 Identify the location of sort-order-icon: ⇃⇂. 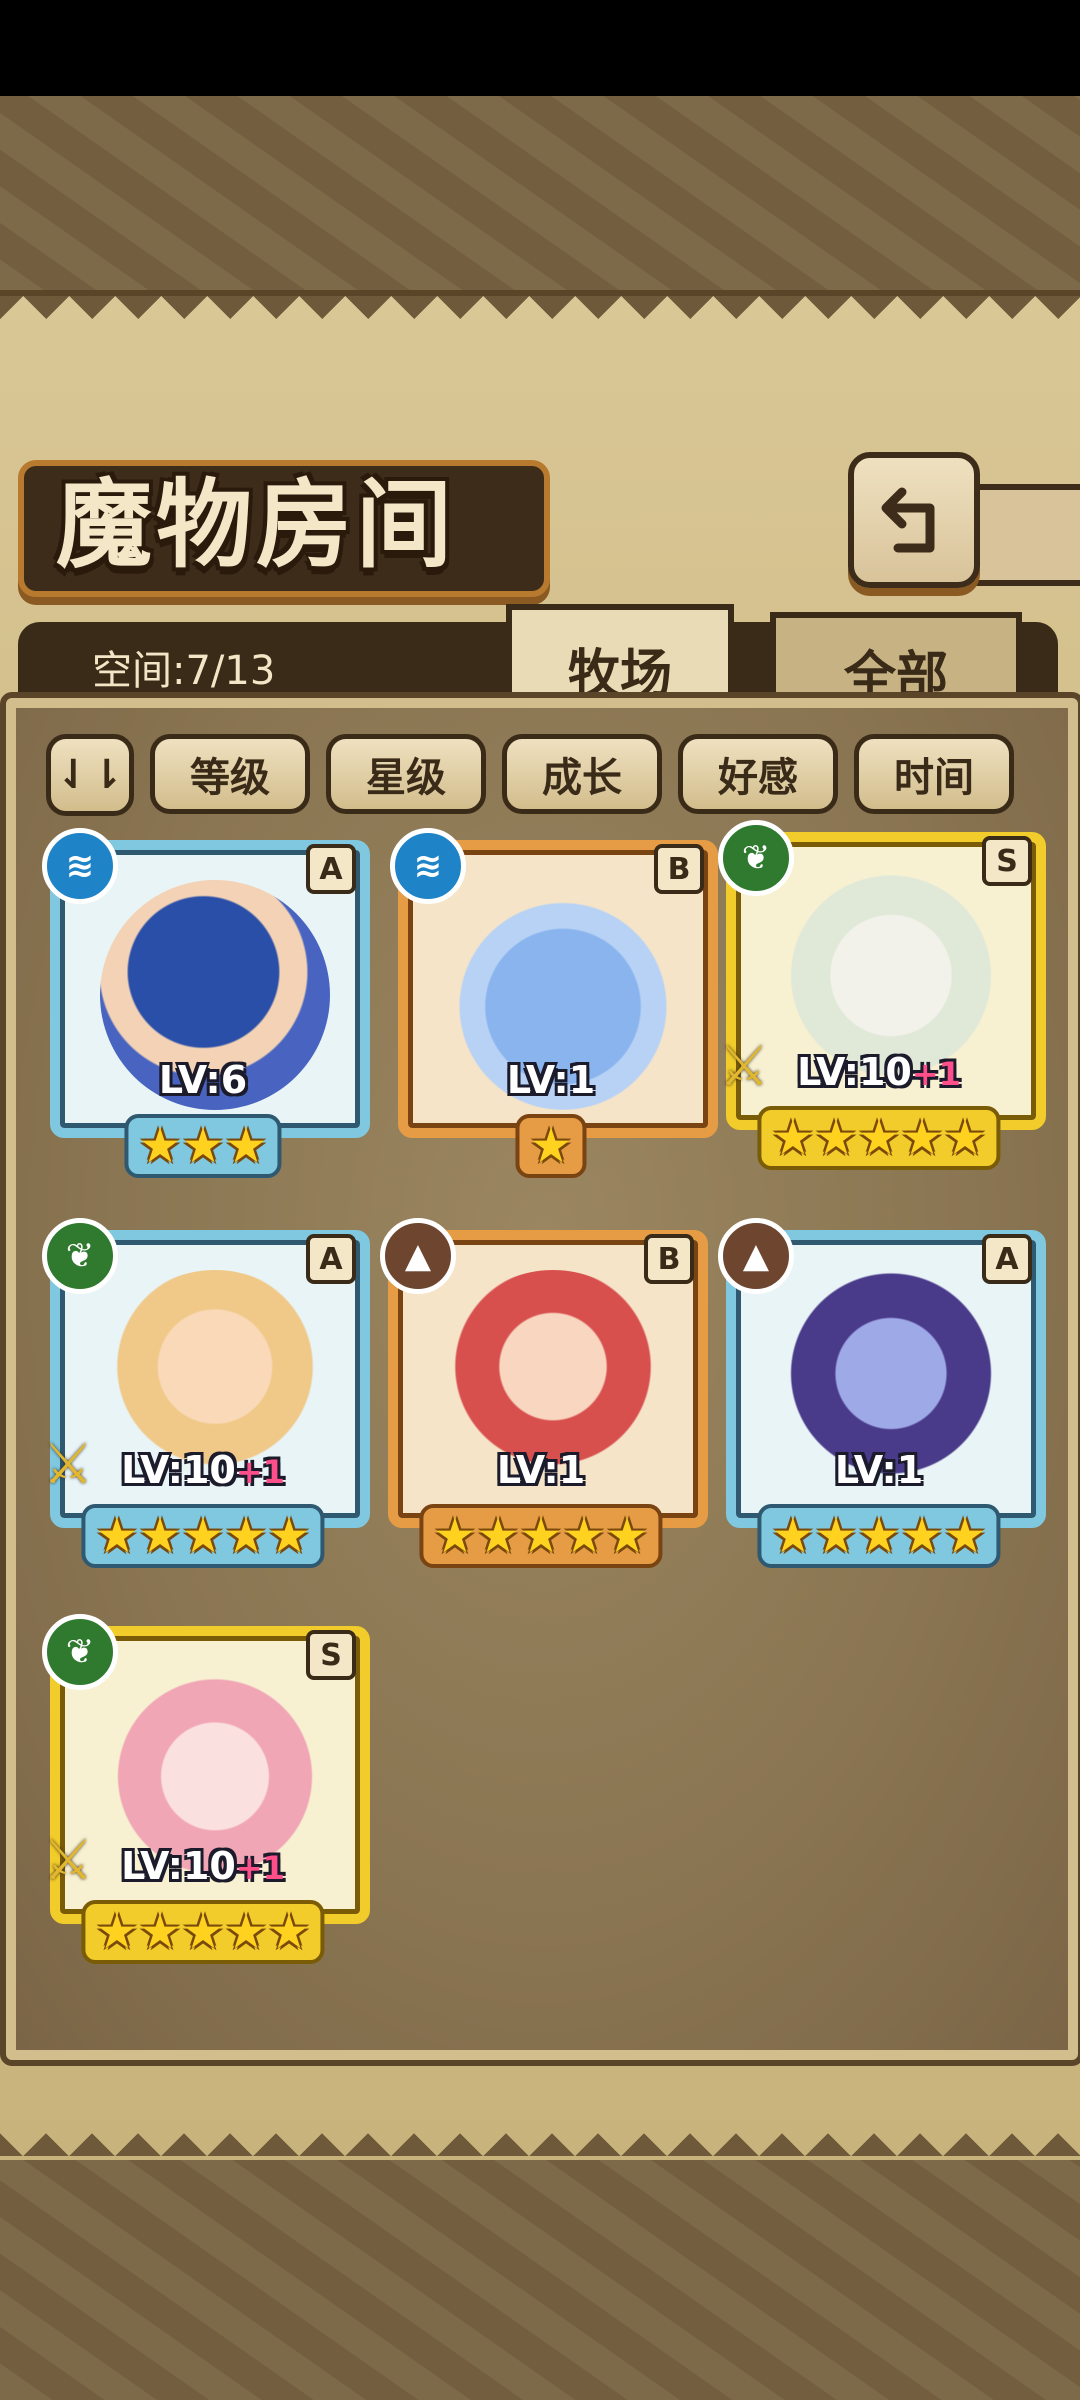
(90, 775).